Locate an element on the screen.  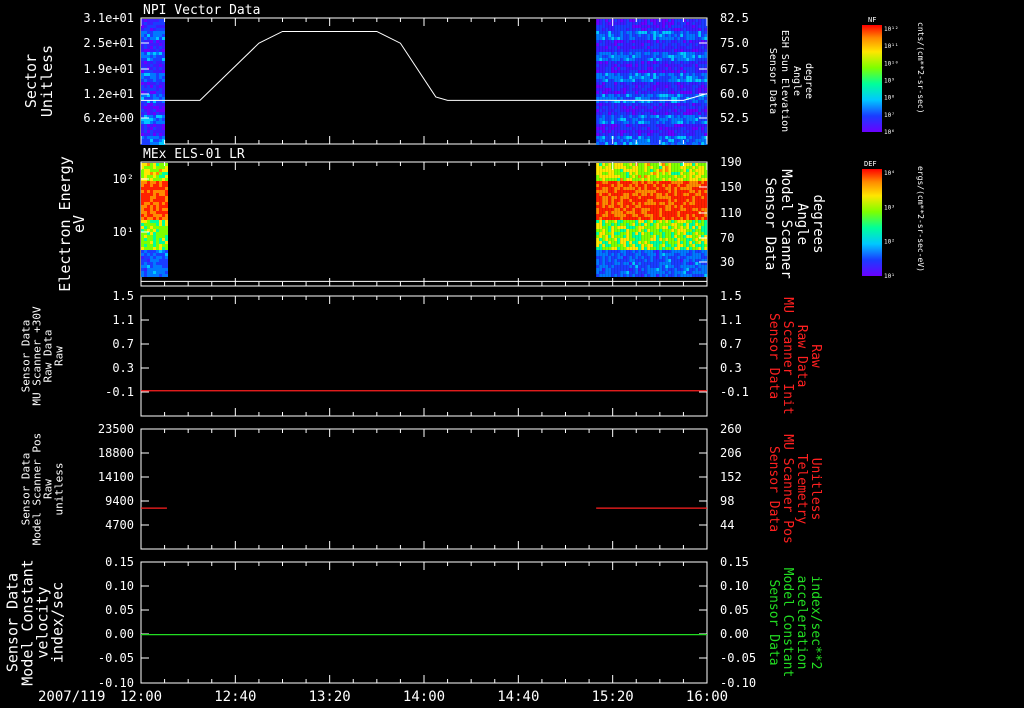
y-axis-label-right: Model Scanner is located at coordinates (786, 224).